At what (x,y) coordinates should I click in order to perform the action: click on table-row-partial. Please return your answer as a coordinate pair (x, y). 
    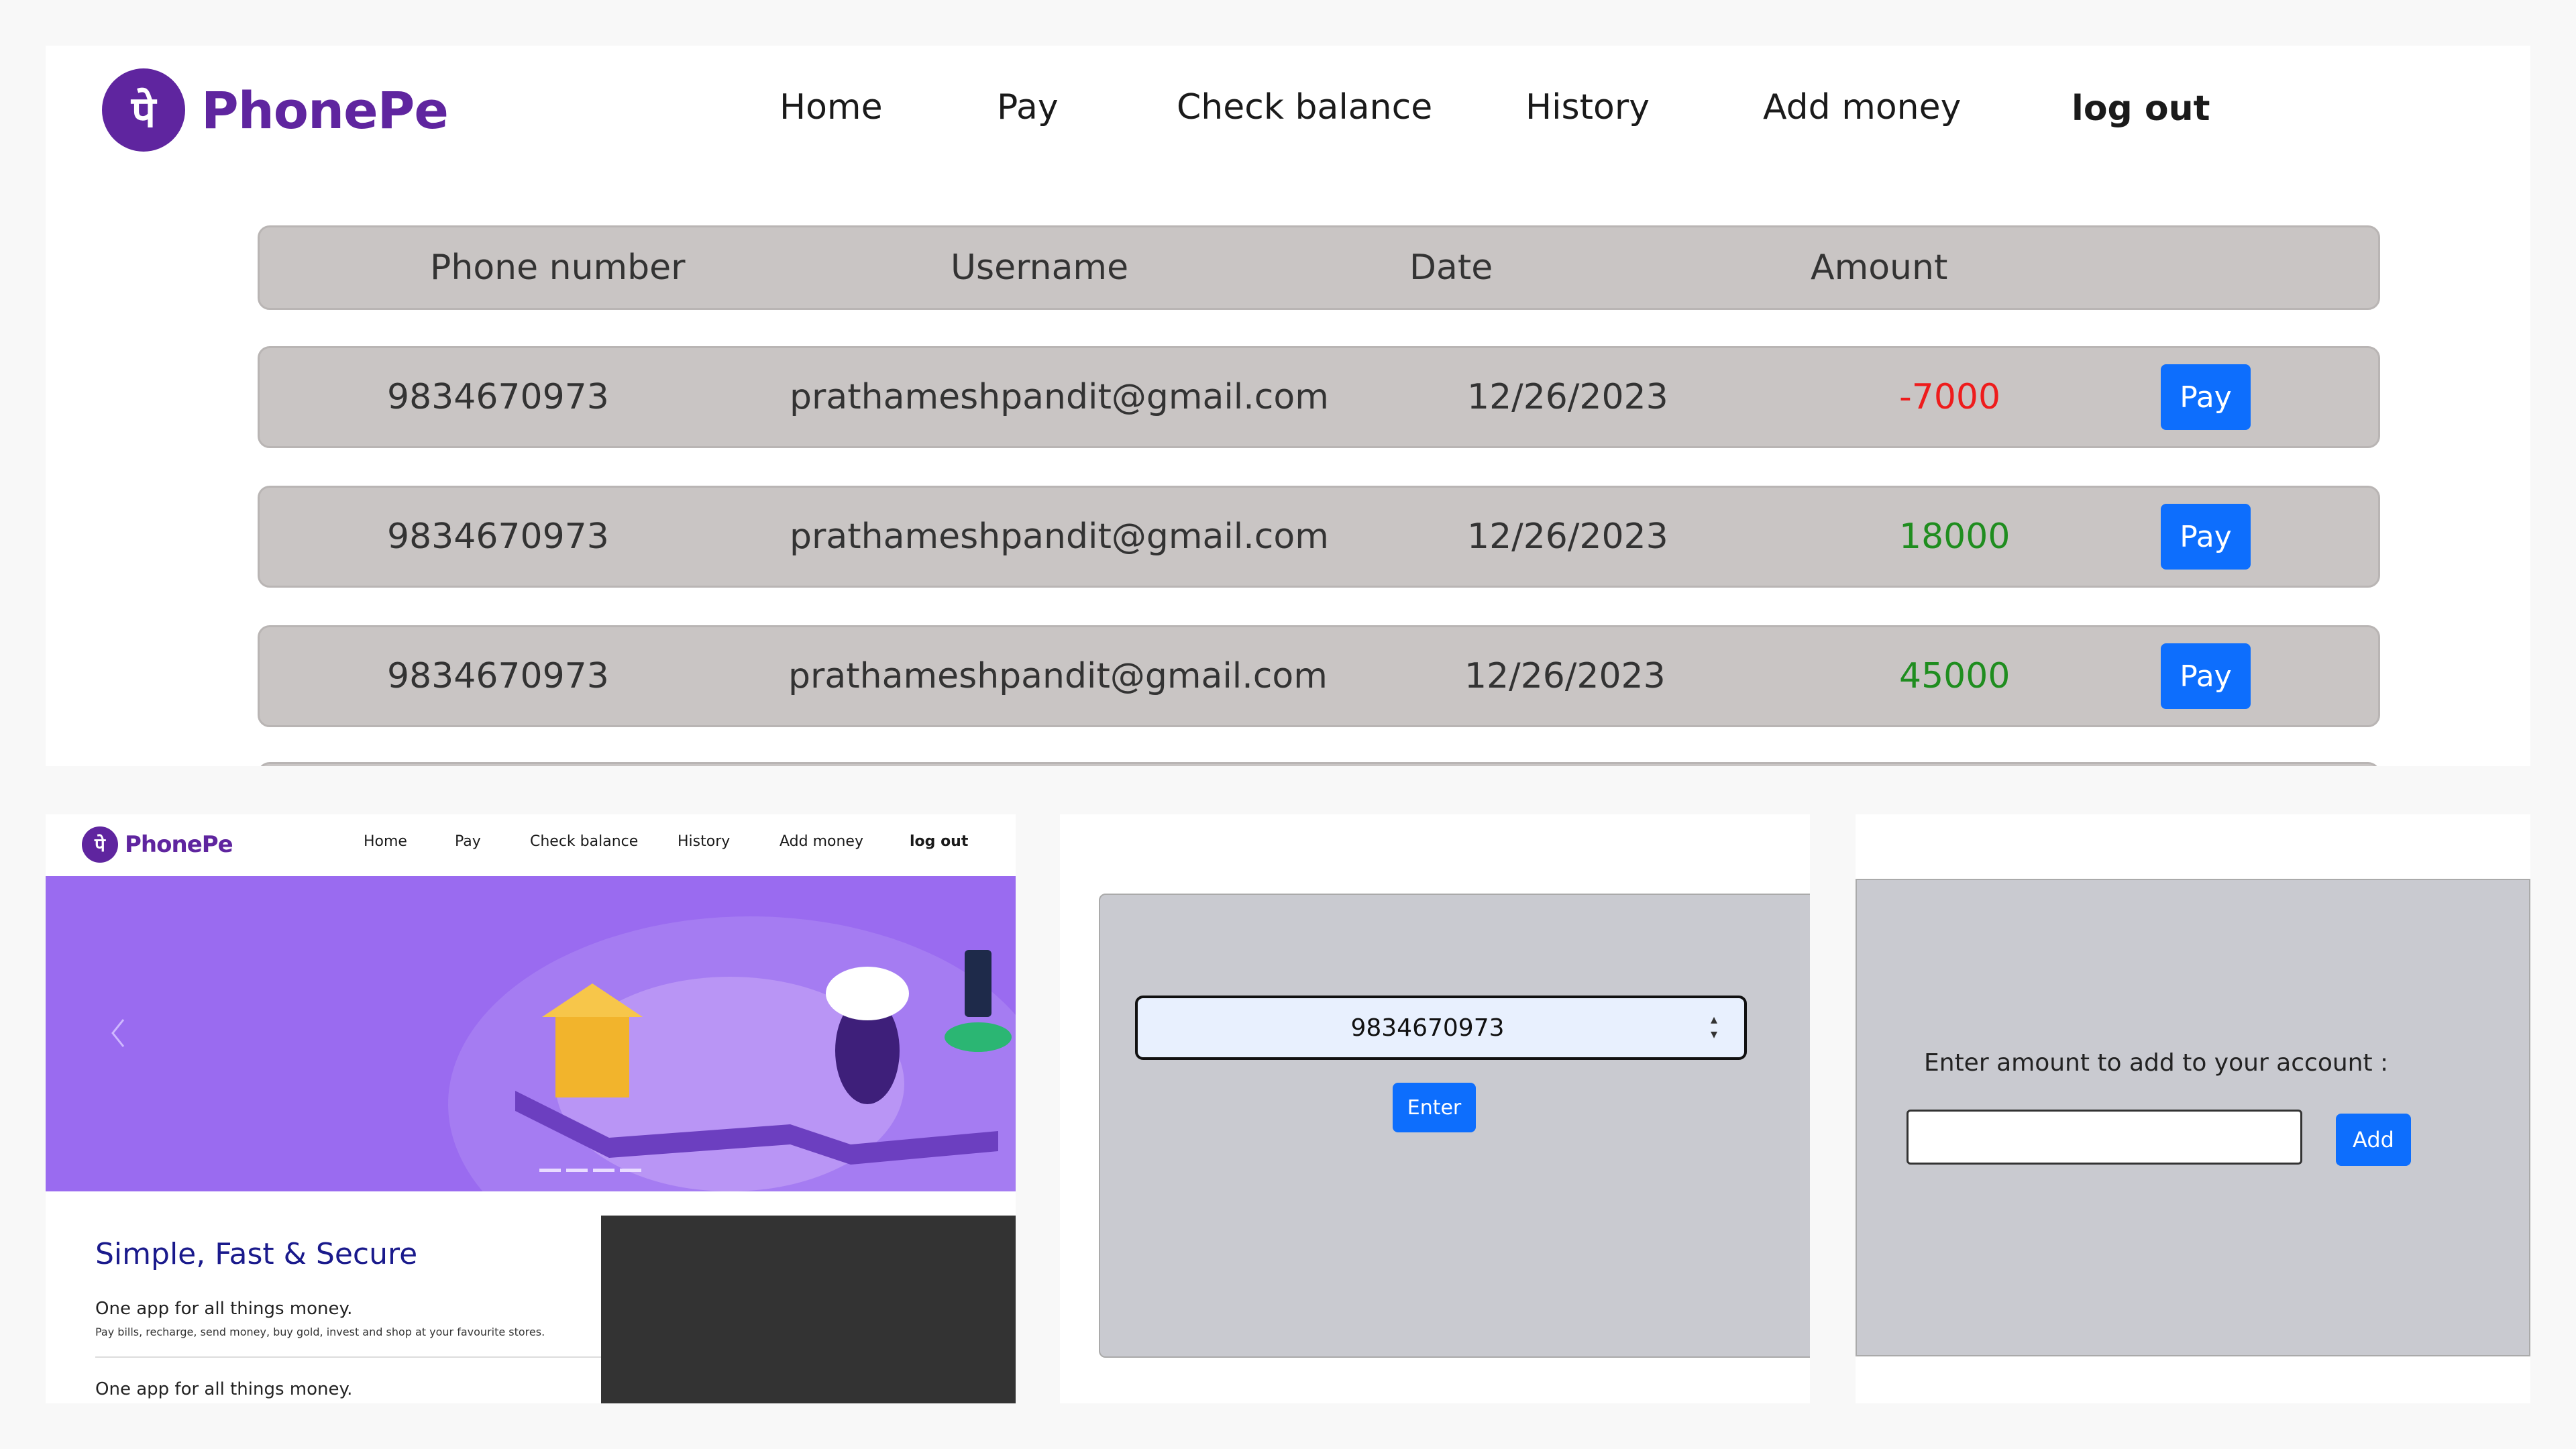
    Looking at the image, I should click on (1319, 764).